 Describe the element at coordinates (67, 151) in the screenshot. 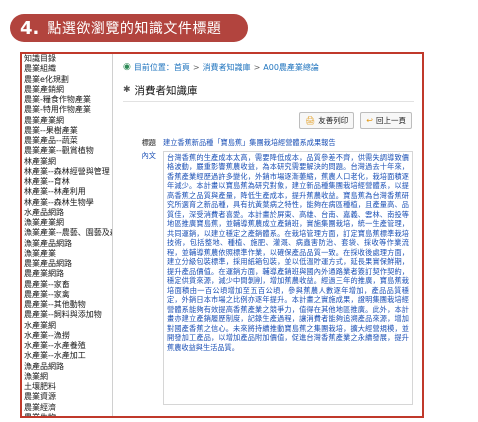

I see `sidebar-item: 農業產業--觀賞植物` at that location.